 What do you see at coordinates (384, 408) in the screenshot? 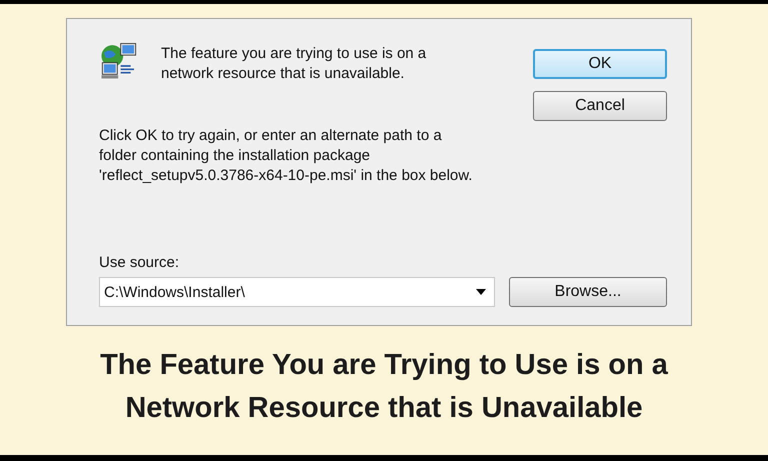
I see `caption-title: Network Resource that is Unavailable` at bounding box center [384, 408].